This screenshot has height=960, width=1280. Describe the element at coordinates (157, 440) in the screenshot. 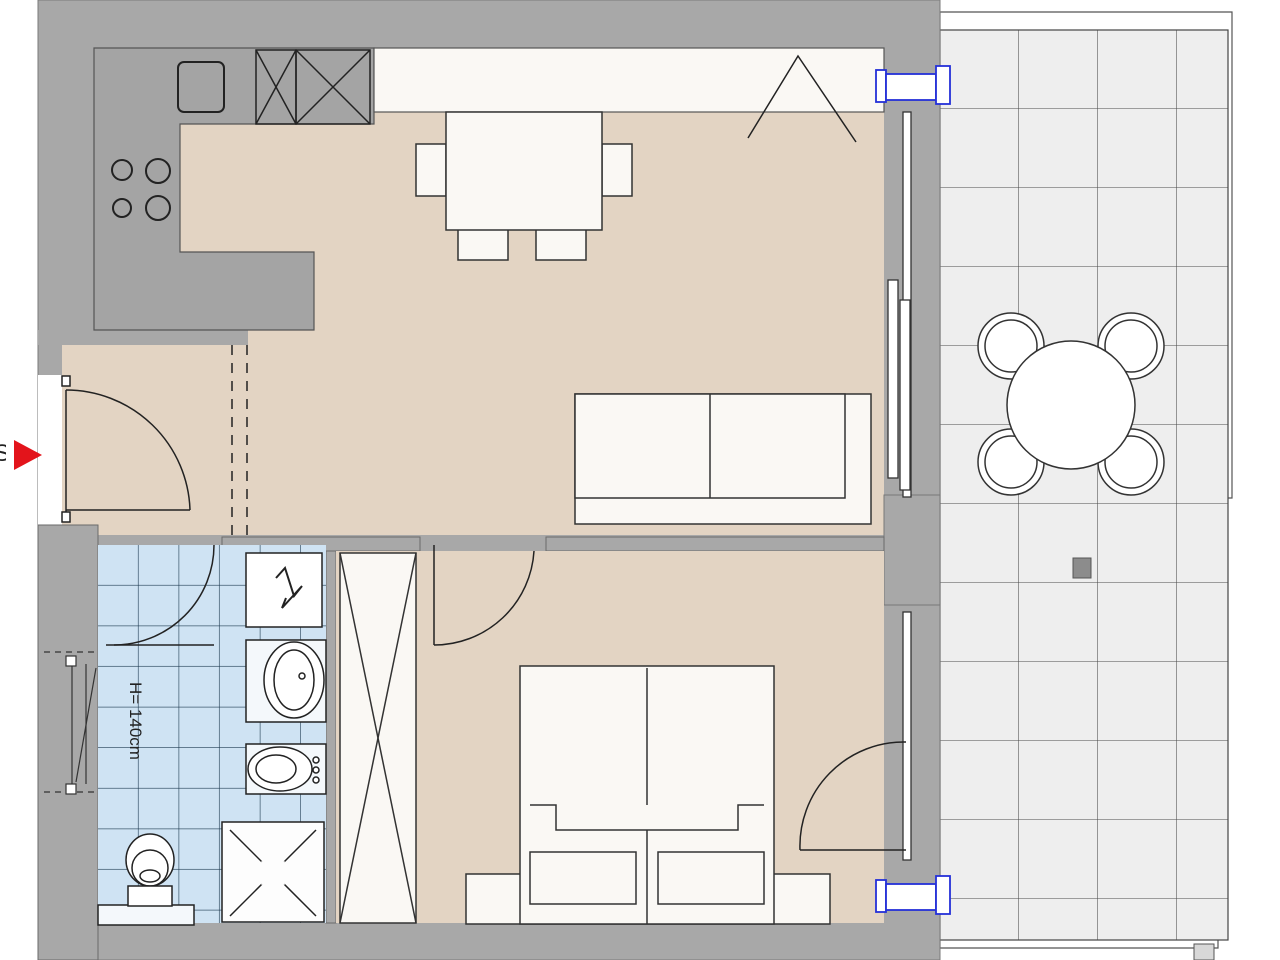

I see `hall-floor` at that location.